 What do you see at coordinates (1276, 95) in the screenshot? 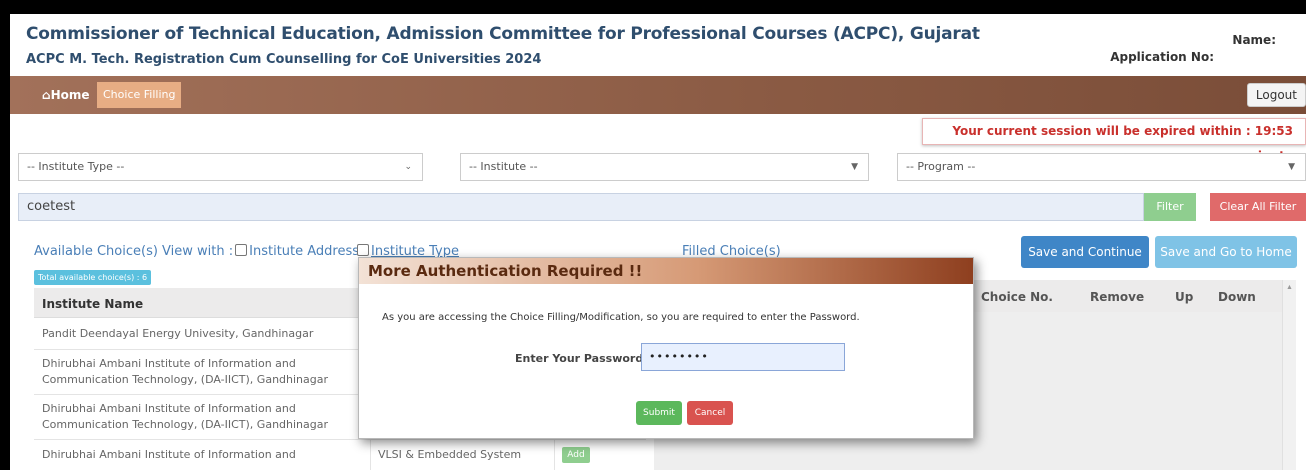
I see `logout-button: Logout` at bounding box center [1276, 95].